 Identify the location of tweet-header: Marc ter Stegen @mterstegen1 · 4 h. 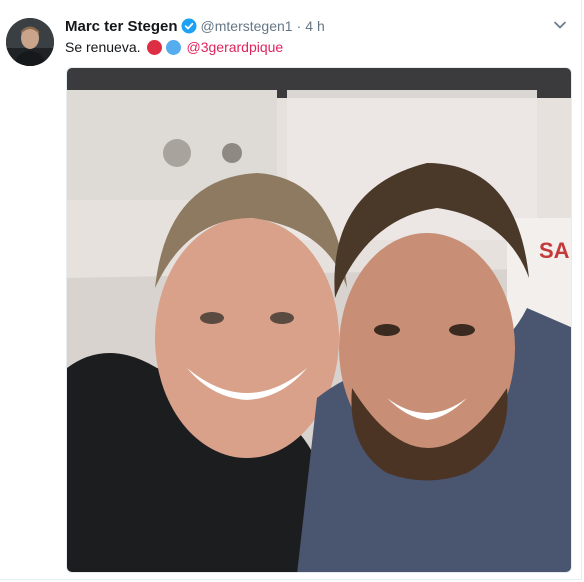
(195, 26).